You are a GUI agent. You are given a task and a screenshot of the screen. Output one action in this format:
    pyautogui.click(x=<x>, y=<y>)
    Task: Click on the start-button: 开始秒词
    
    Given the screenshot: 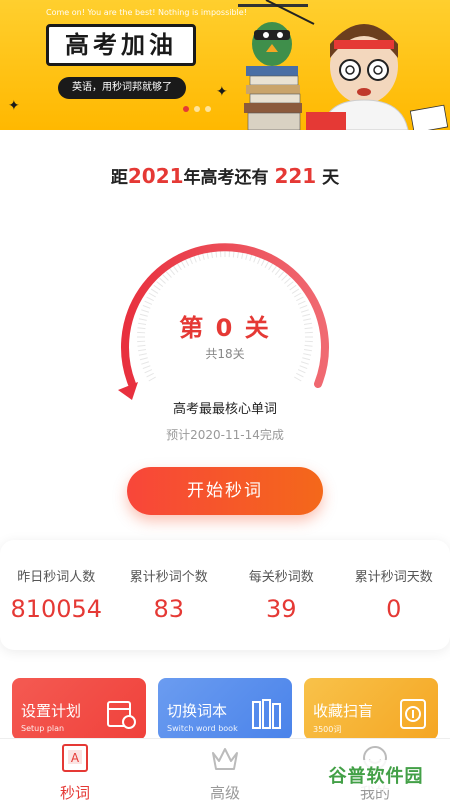 What is the action you would take?
    pyautogui.click(x=225, y=491)
    